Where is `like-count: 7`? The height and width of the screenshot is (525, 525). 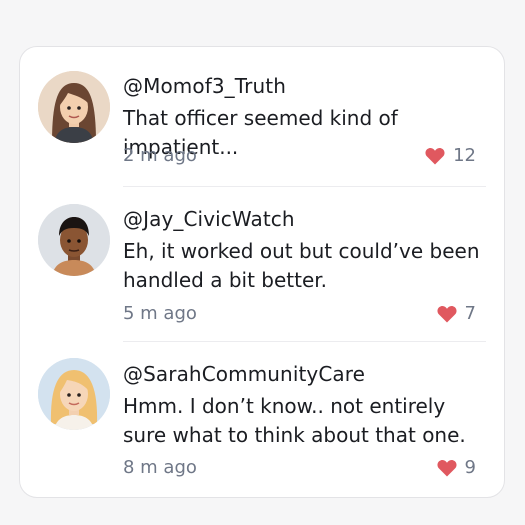 like-count: 7 is located at coordinates (470, 313).